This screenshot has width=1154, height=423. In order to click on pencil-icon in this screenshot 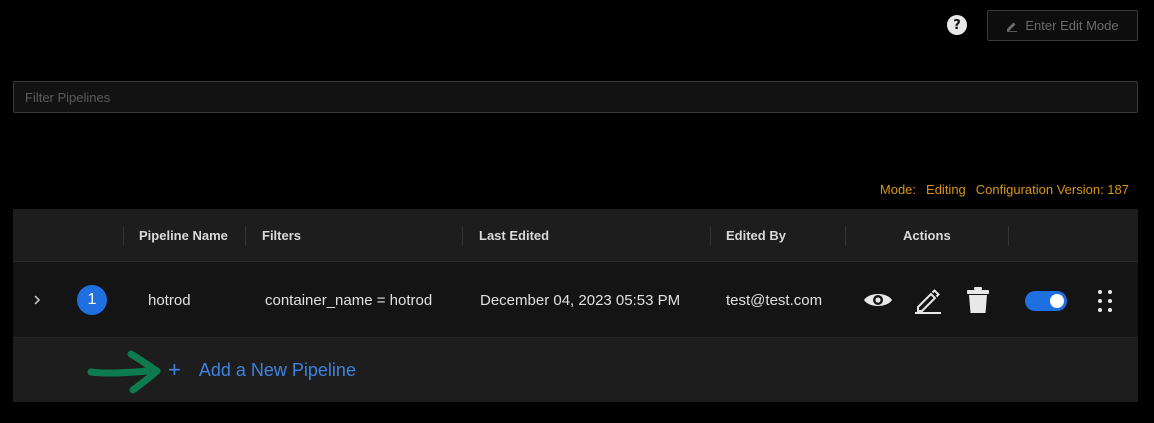, I will do `click(1012, 27)`.